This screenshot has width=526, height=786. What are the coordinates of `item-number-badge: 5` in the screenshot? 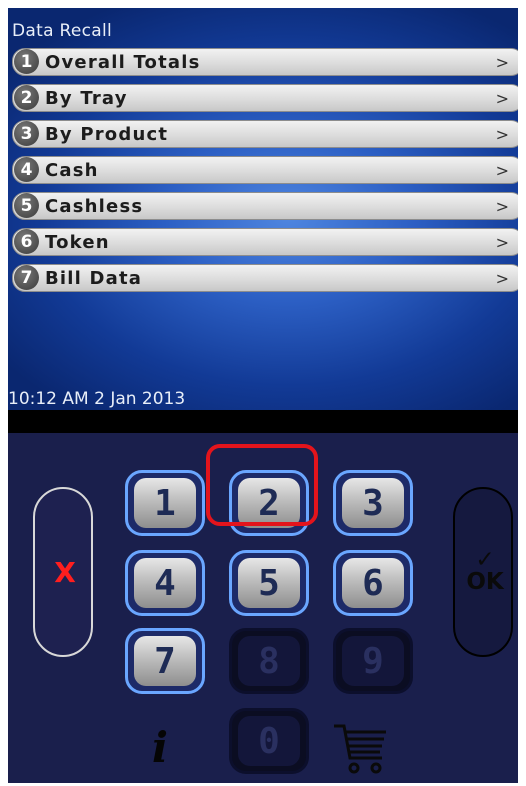 It's located at (26, 205).